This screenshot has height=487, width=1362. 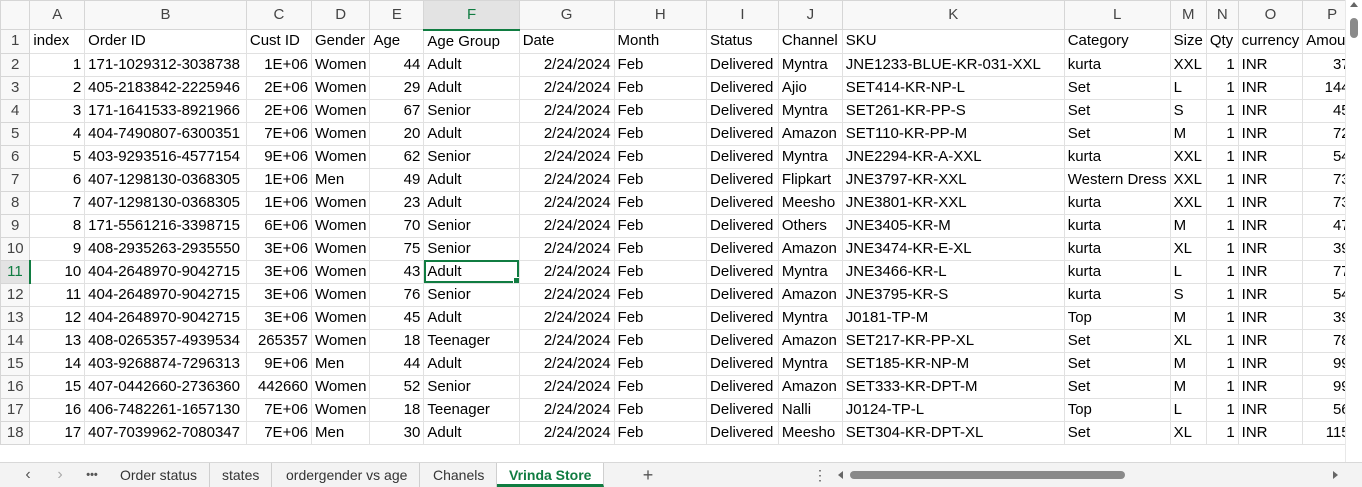 I want to click on cell-n16: 1, so click(x=1222, y=386).